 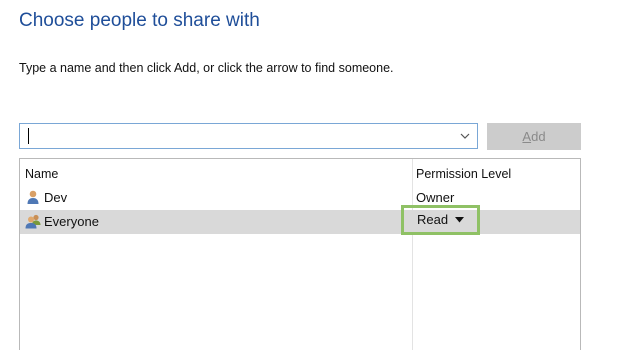 I want to click on row-name: Everyone, so click(x=71, y=221).